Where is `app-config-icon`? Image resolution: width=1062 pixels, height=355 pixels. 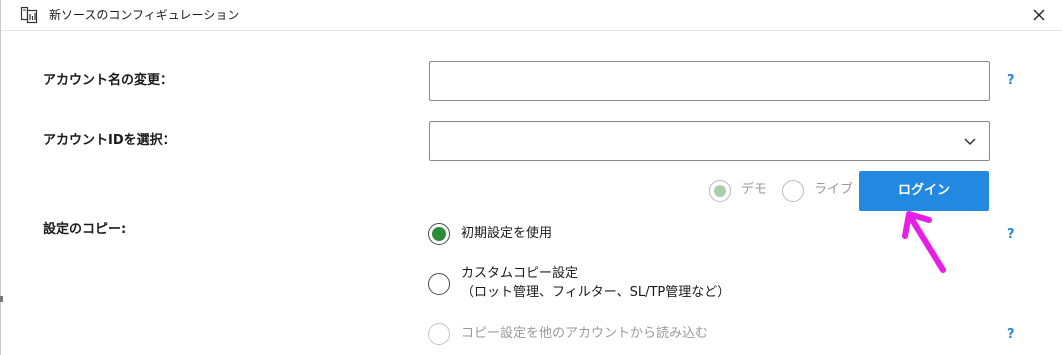
app-config-icon is located at coordinates (29, 15).